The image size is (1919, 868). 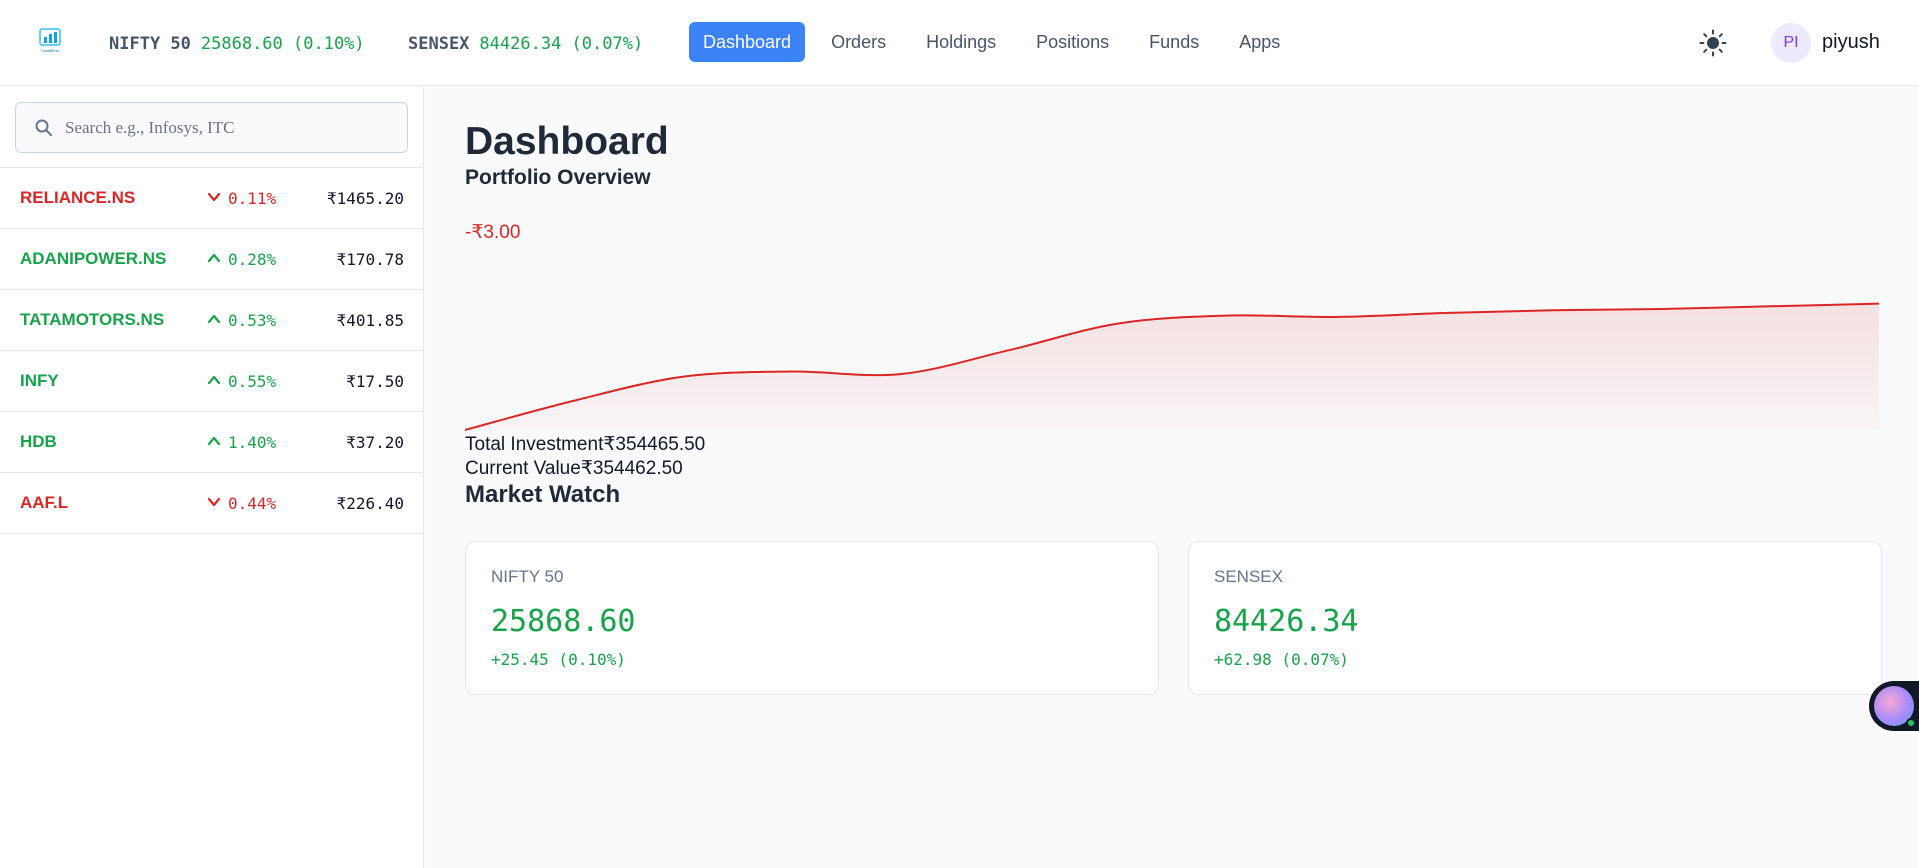 I want to click on watchlist-symbol: INFY, so click(x=39, y=380).